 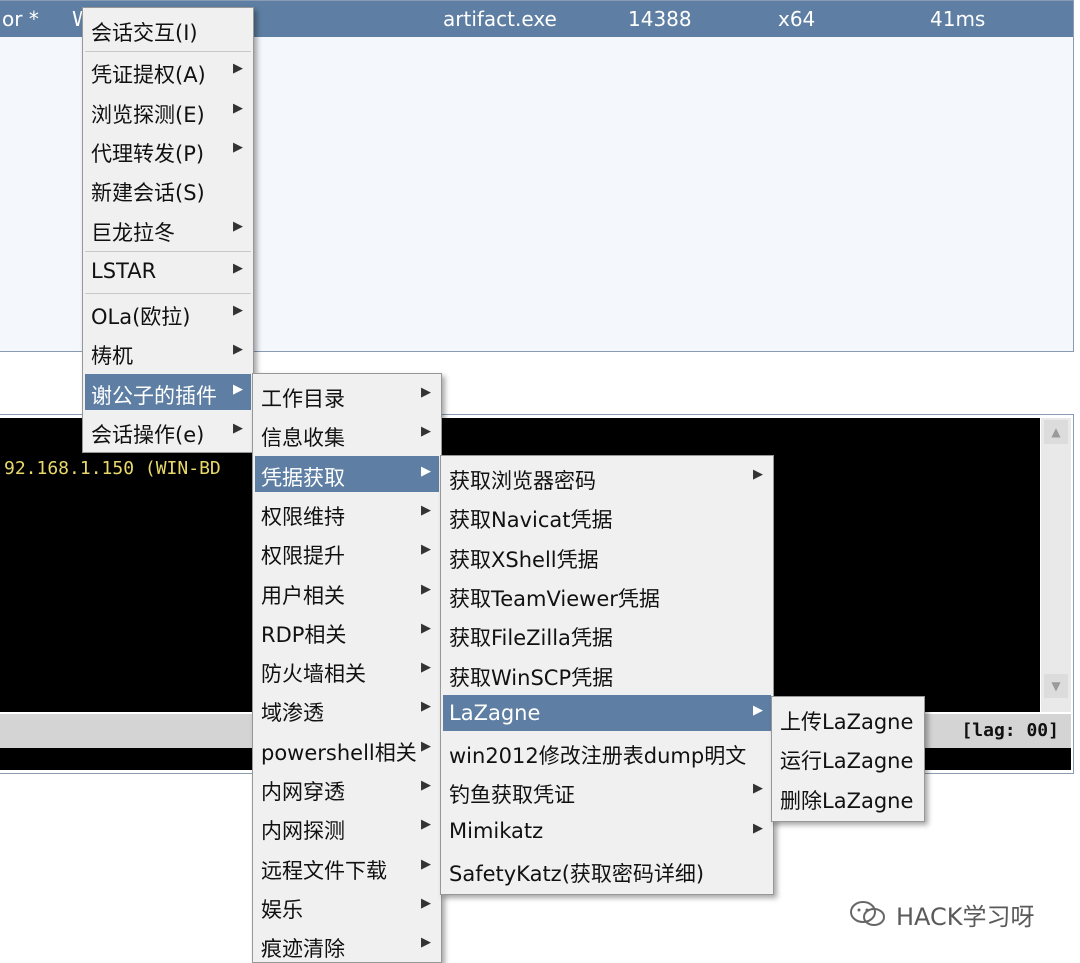 I want to click on menu-item-label: 删除LaZagne, so click(x=847, y=800).